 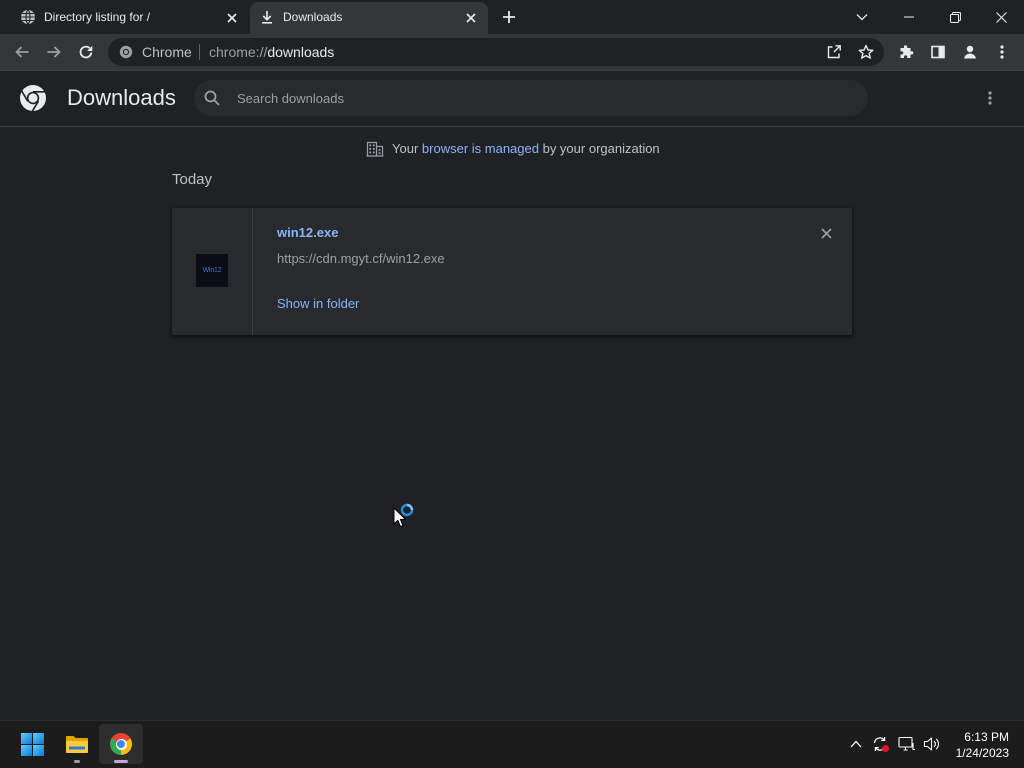 I want to click on download-item-icon-column: Win12, so click(x=212, y=271).